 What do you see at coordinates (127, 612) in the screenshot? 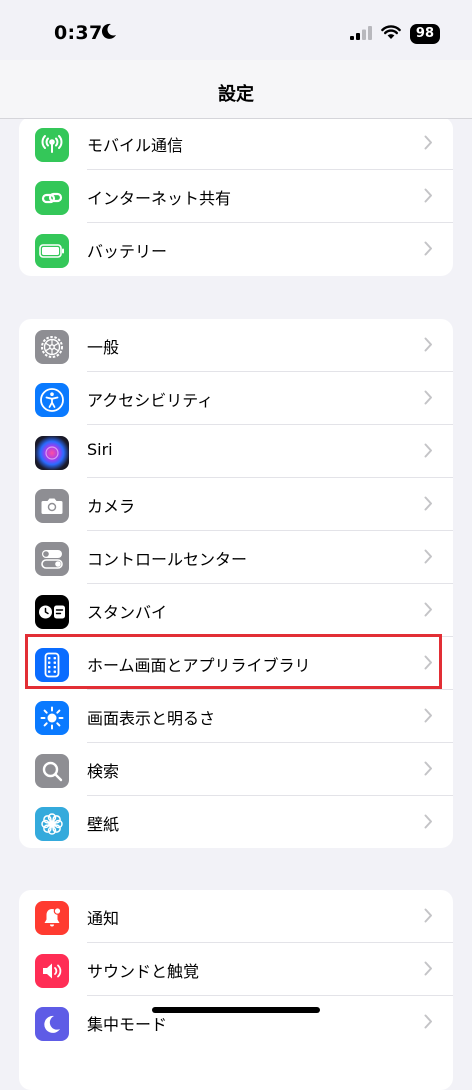
I see `settings-item-label: スタンバイ` at bounding box center [127, 612].